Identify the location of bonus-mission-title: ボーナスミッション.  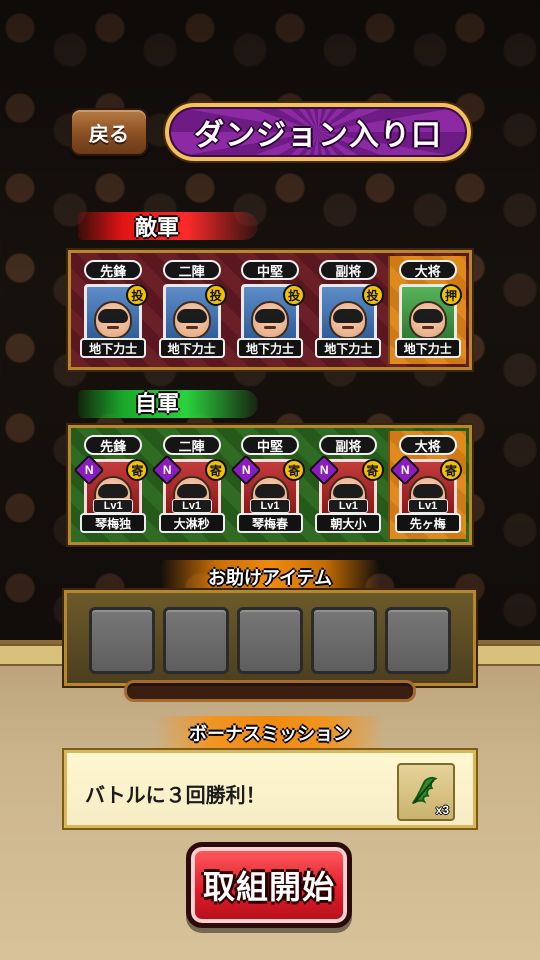
(270, 733).